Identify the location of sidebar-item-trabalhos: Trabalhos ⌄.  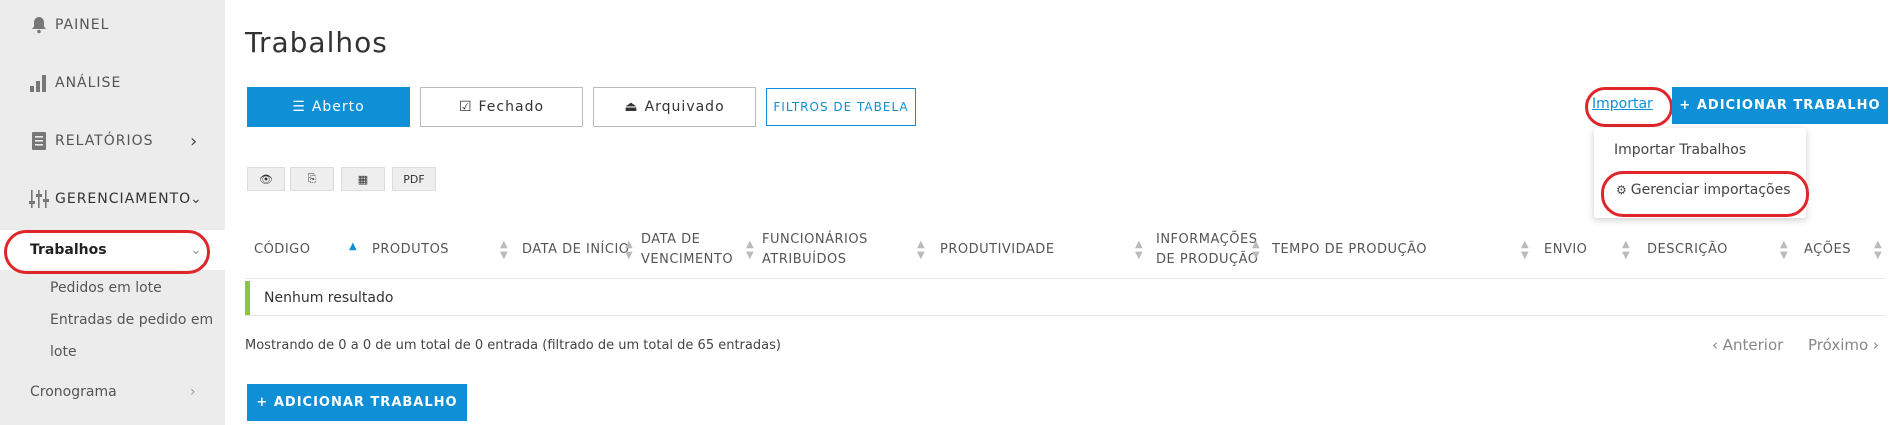
(112, 250).